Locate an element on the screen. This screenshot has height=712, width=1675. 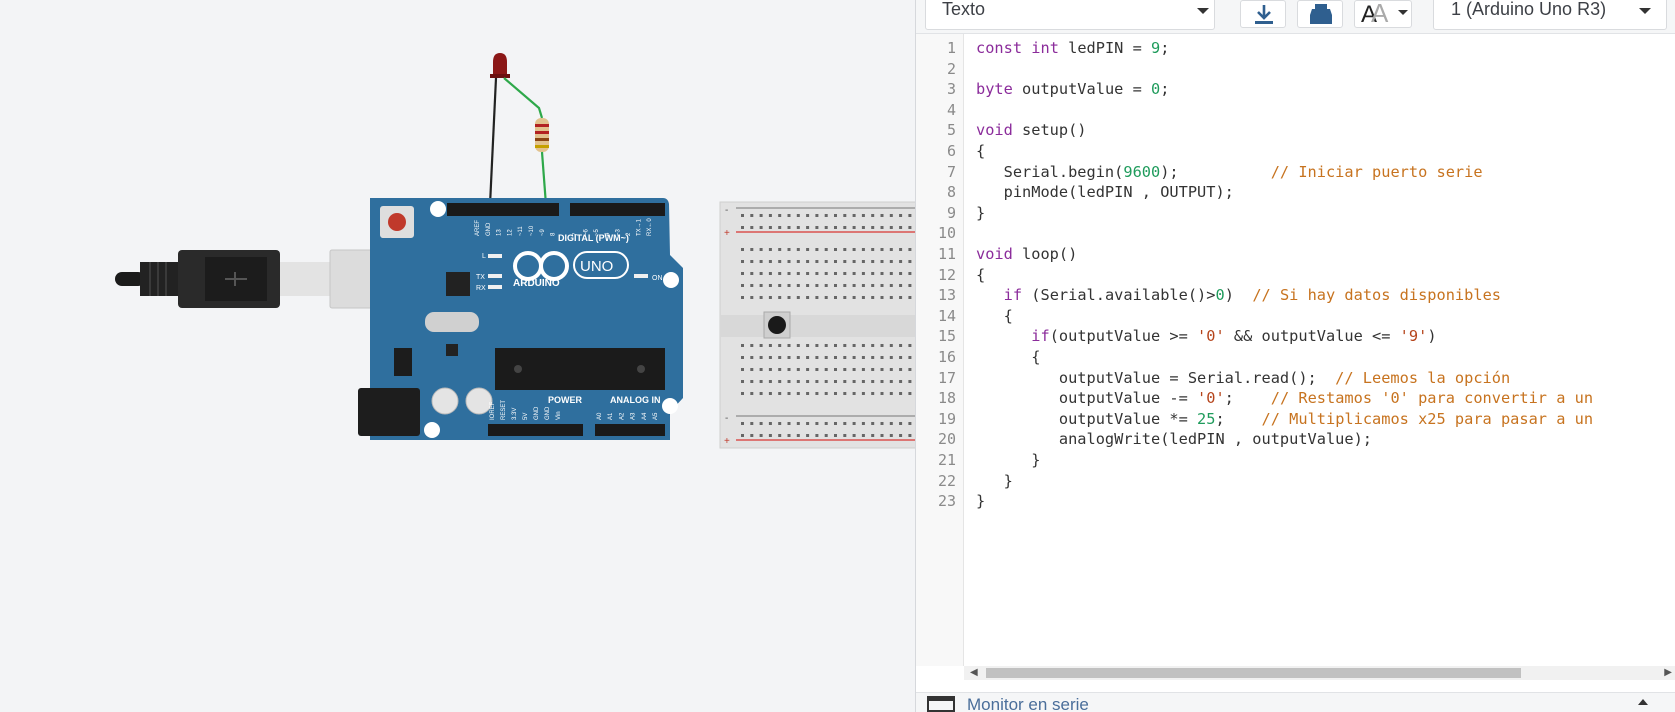
line-number: 11 is located at coordinates (946, 254).